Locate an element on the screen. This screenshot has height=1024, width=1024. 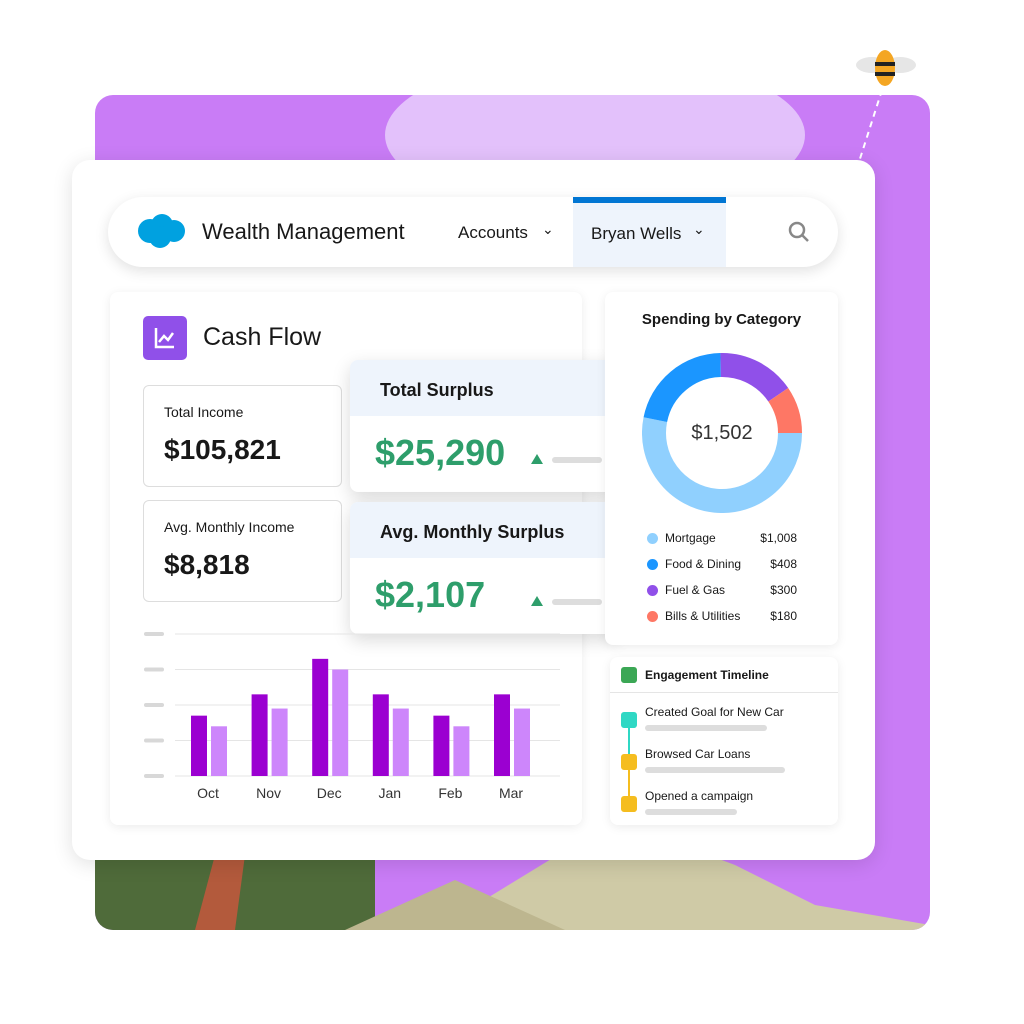
spending-total: $1,502 is located at coordinates (722, 433).